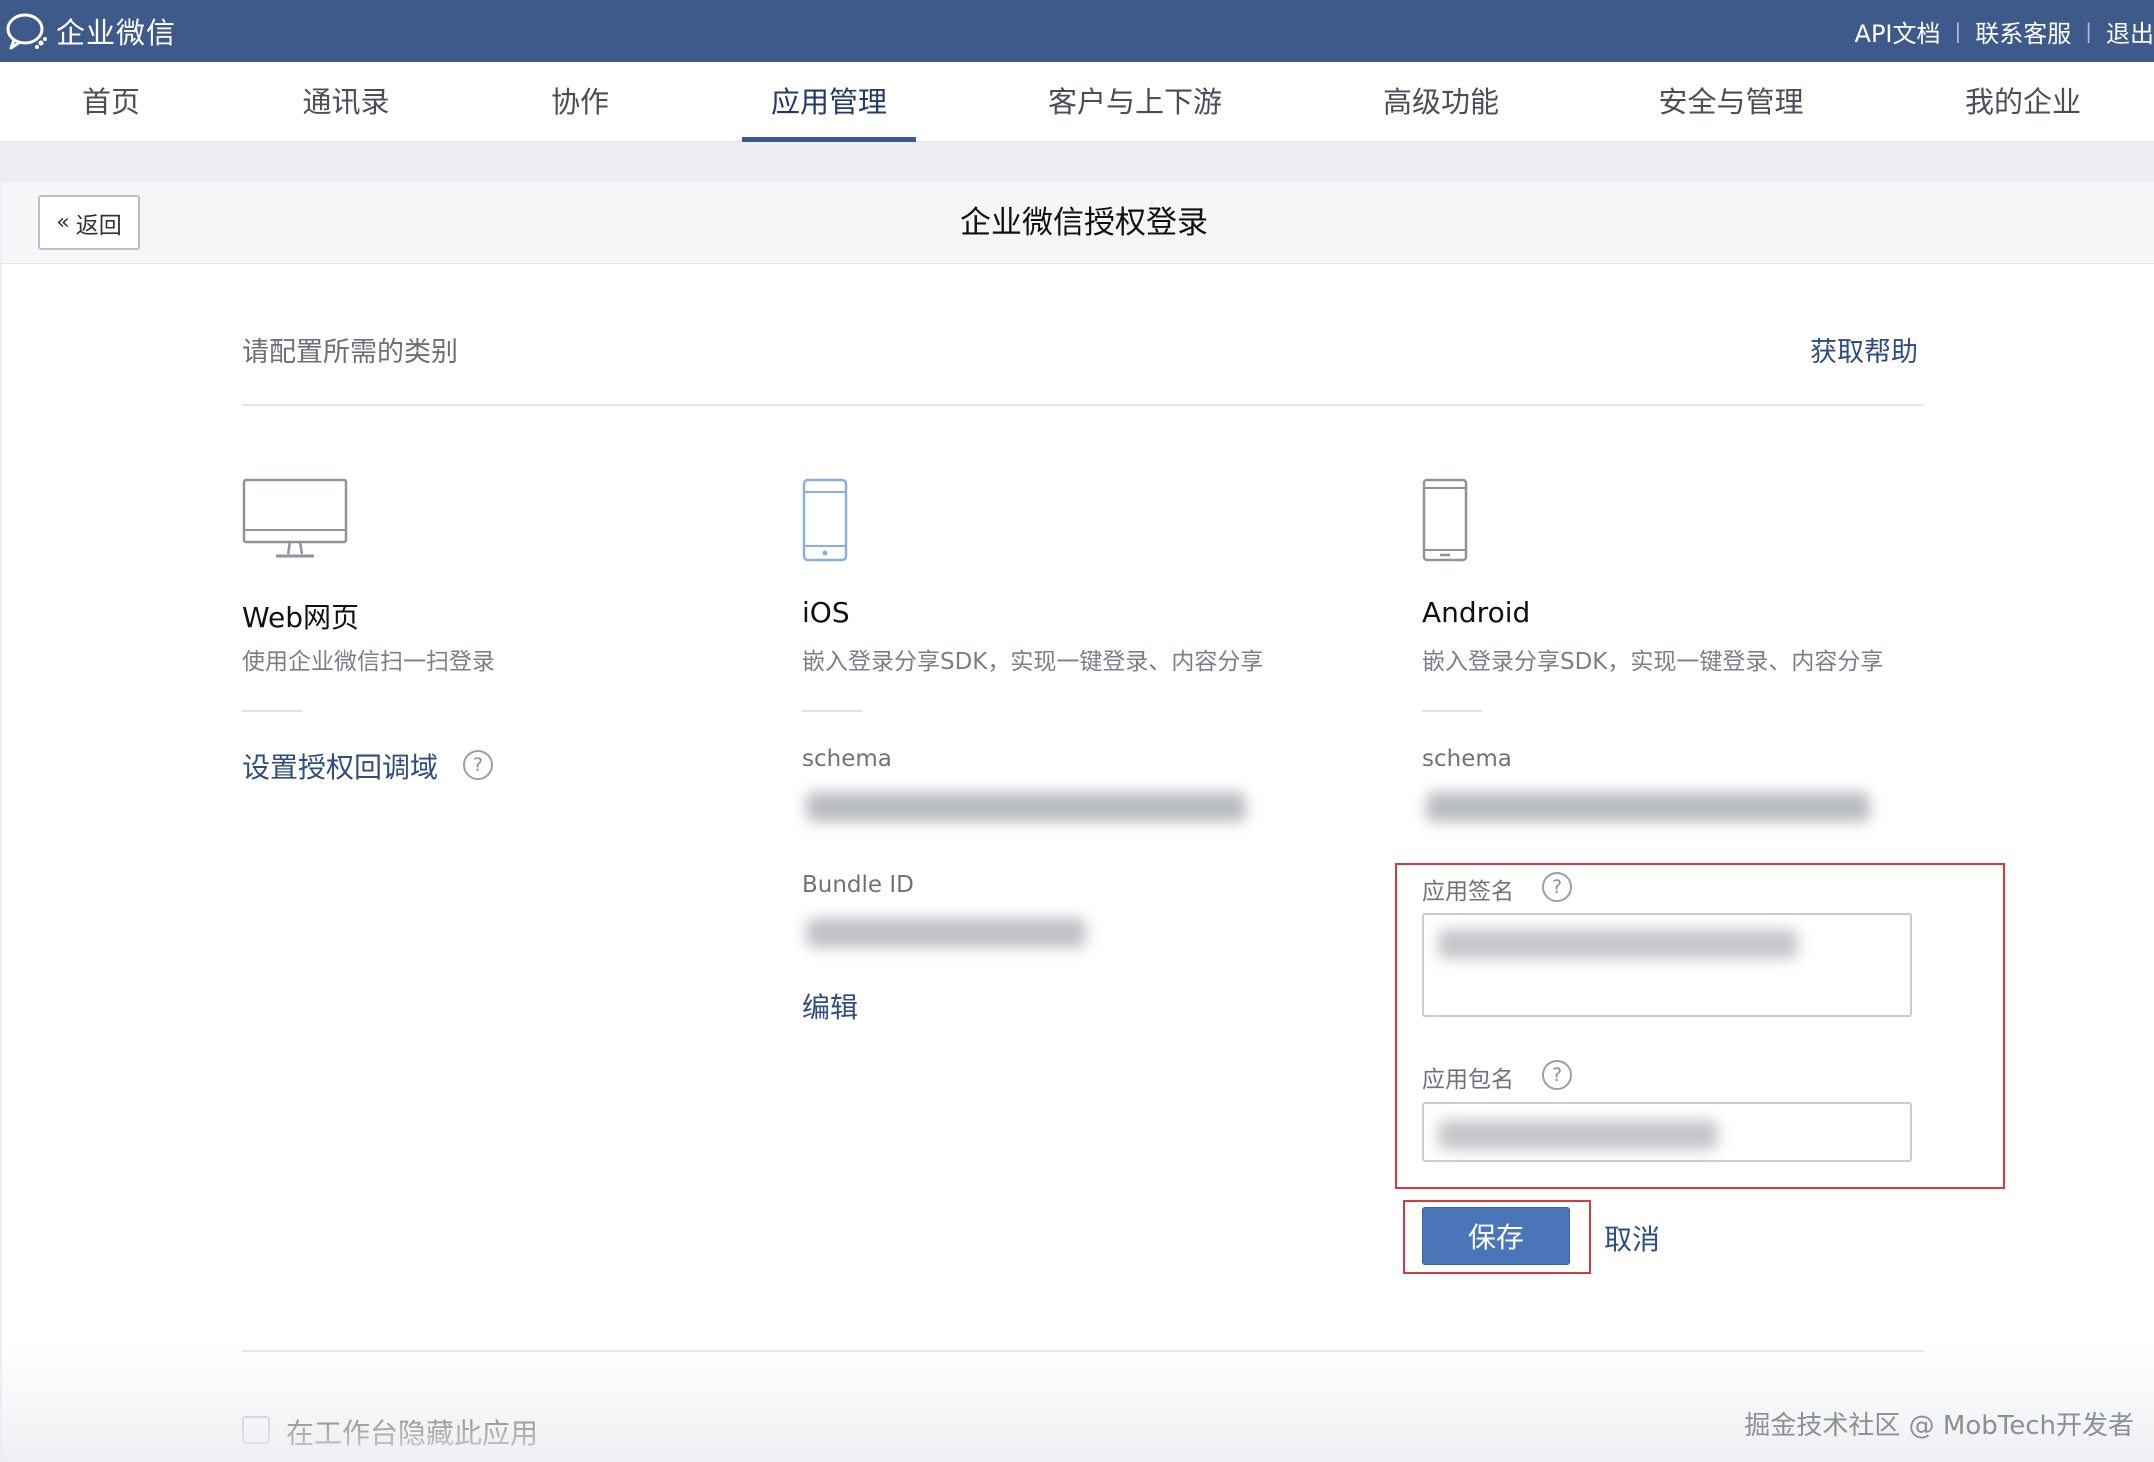 The height and width of the screenshot is (1462, 2154). I want to click on tab-app-management: 应用管理, so click(829, 102).